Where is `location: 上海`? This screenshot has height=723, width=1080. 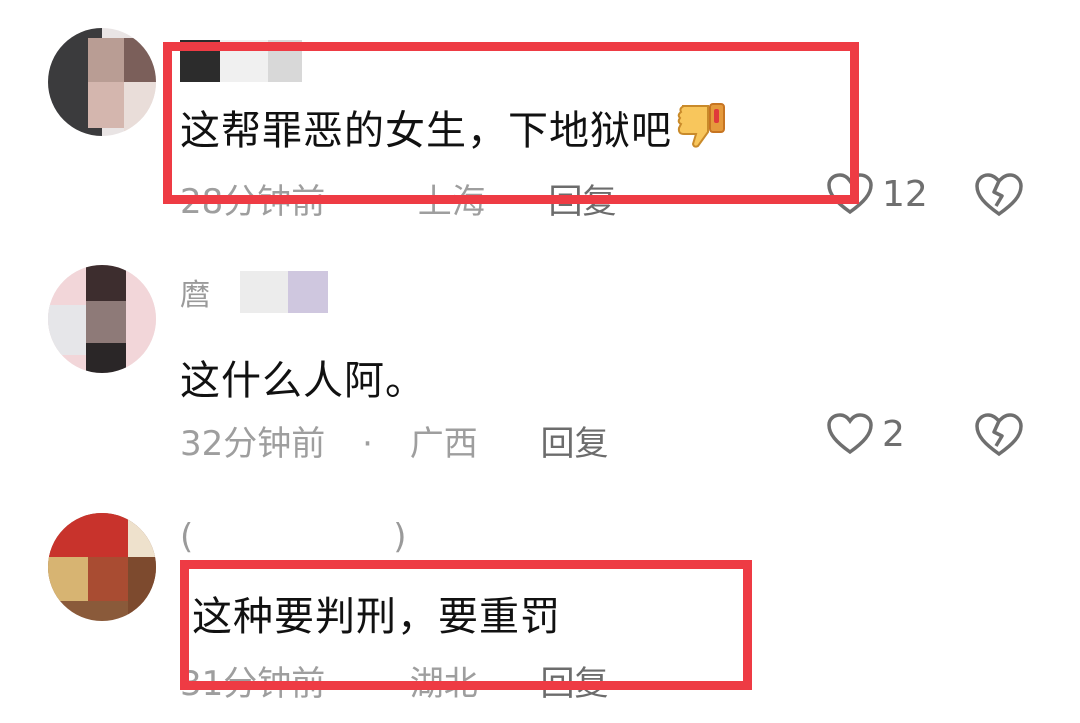
location: 上海 is located at coordinates (451, 202).